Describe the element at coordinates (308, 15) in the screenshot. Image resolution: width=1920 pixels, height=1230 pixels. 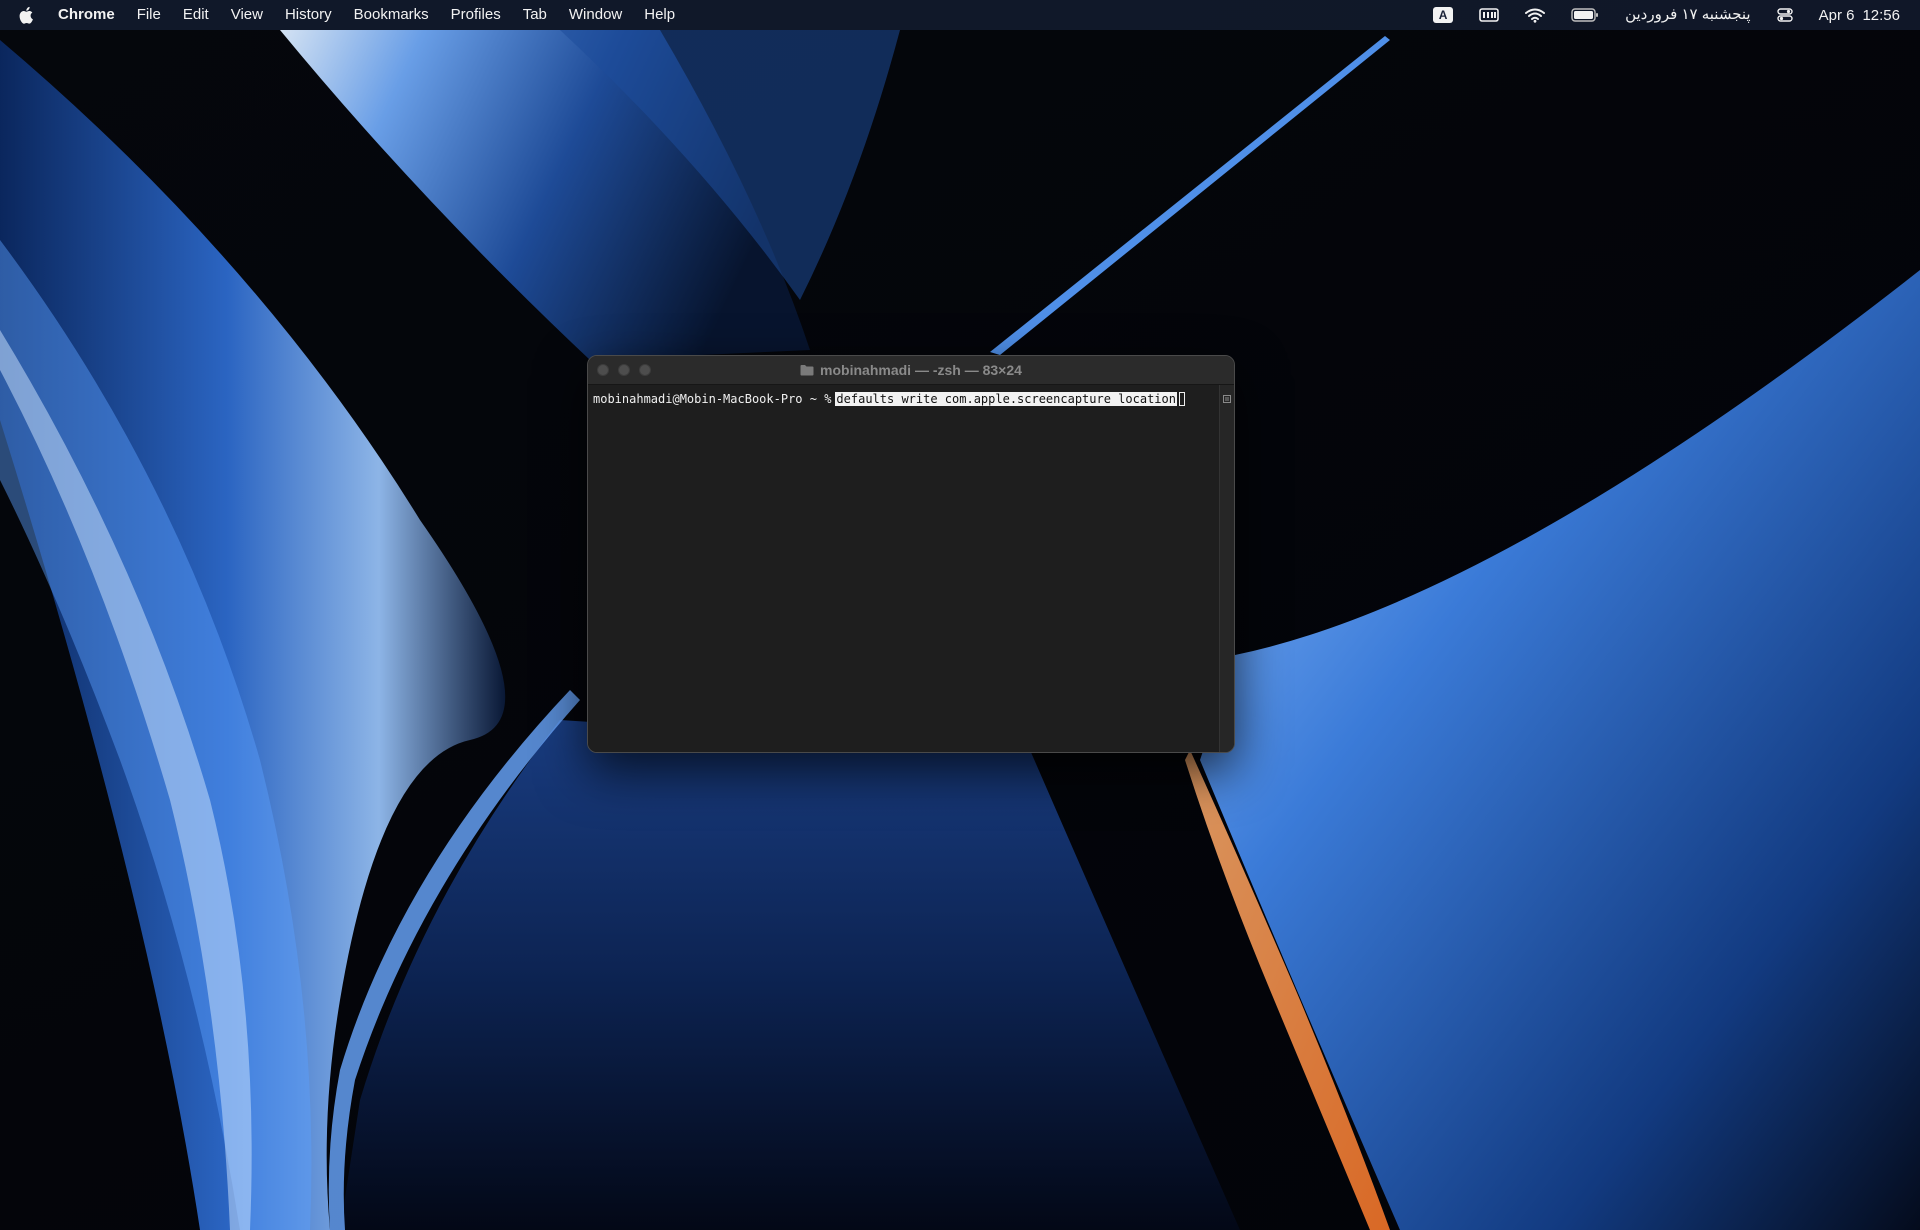
I see `menu-history: History` at that location.